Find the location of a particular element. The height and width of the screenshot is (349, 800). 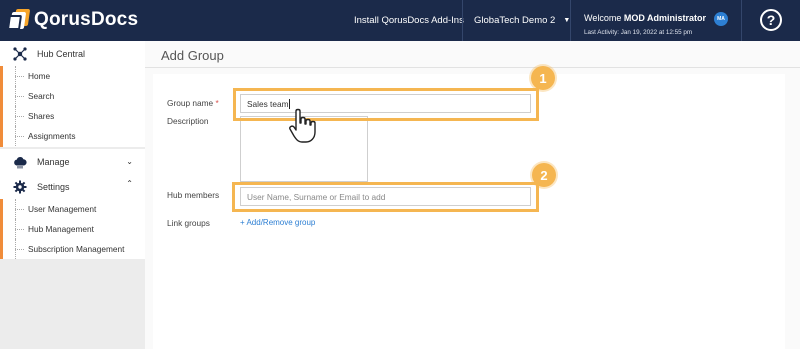

sidebar-item-label: Search is located at coordinates (41, 96).